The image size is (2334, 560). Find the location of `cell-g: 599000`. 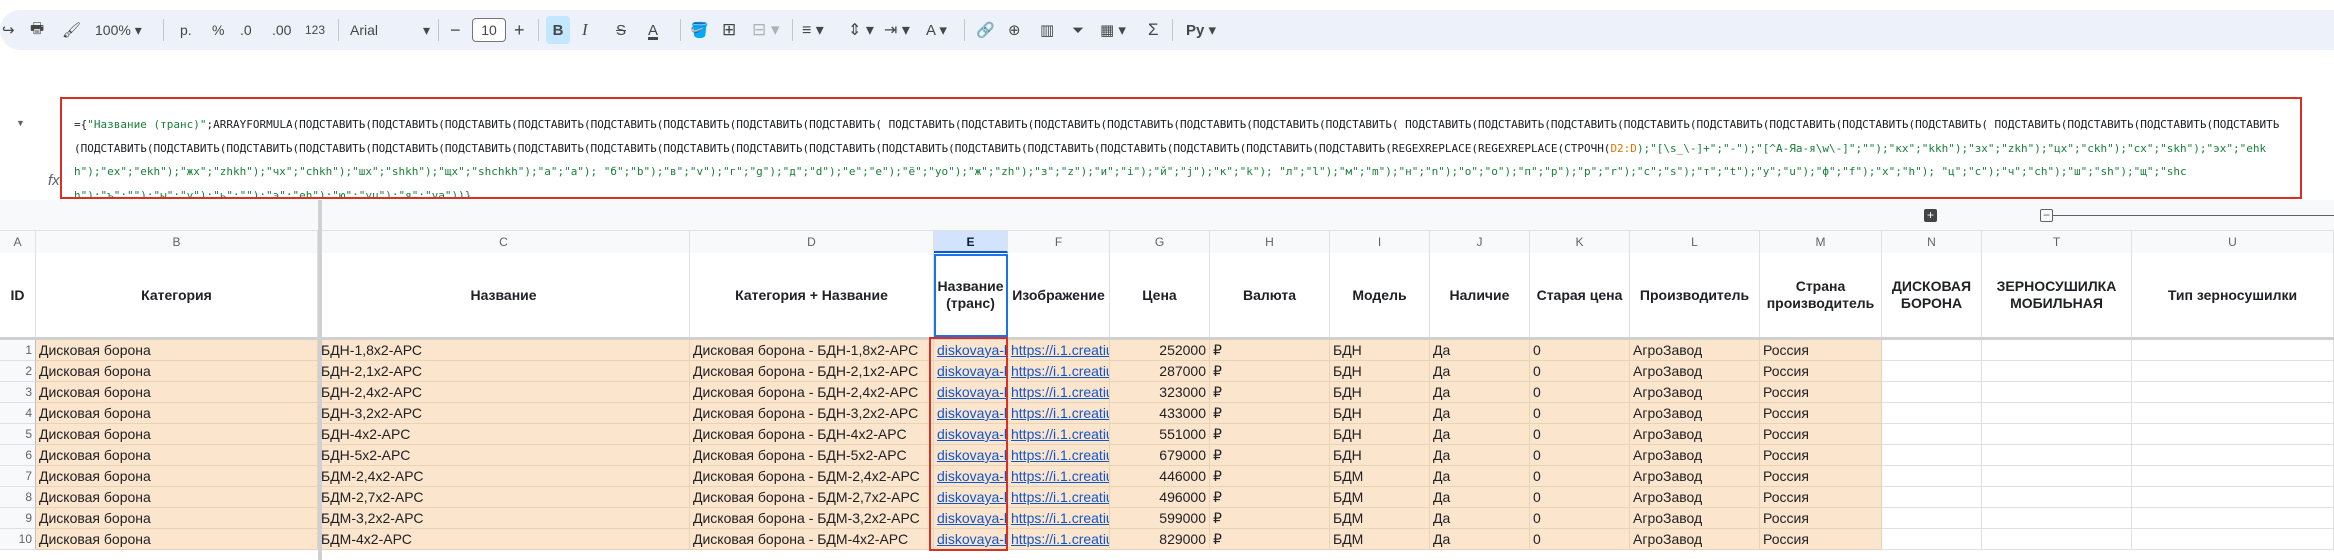

cell-g: 599000 is located at coordinates (1160, 518).